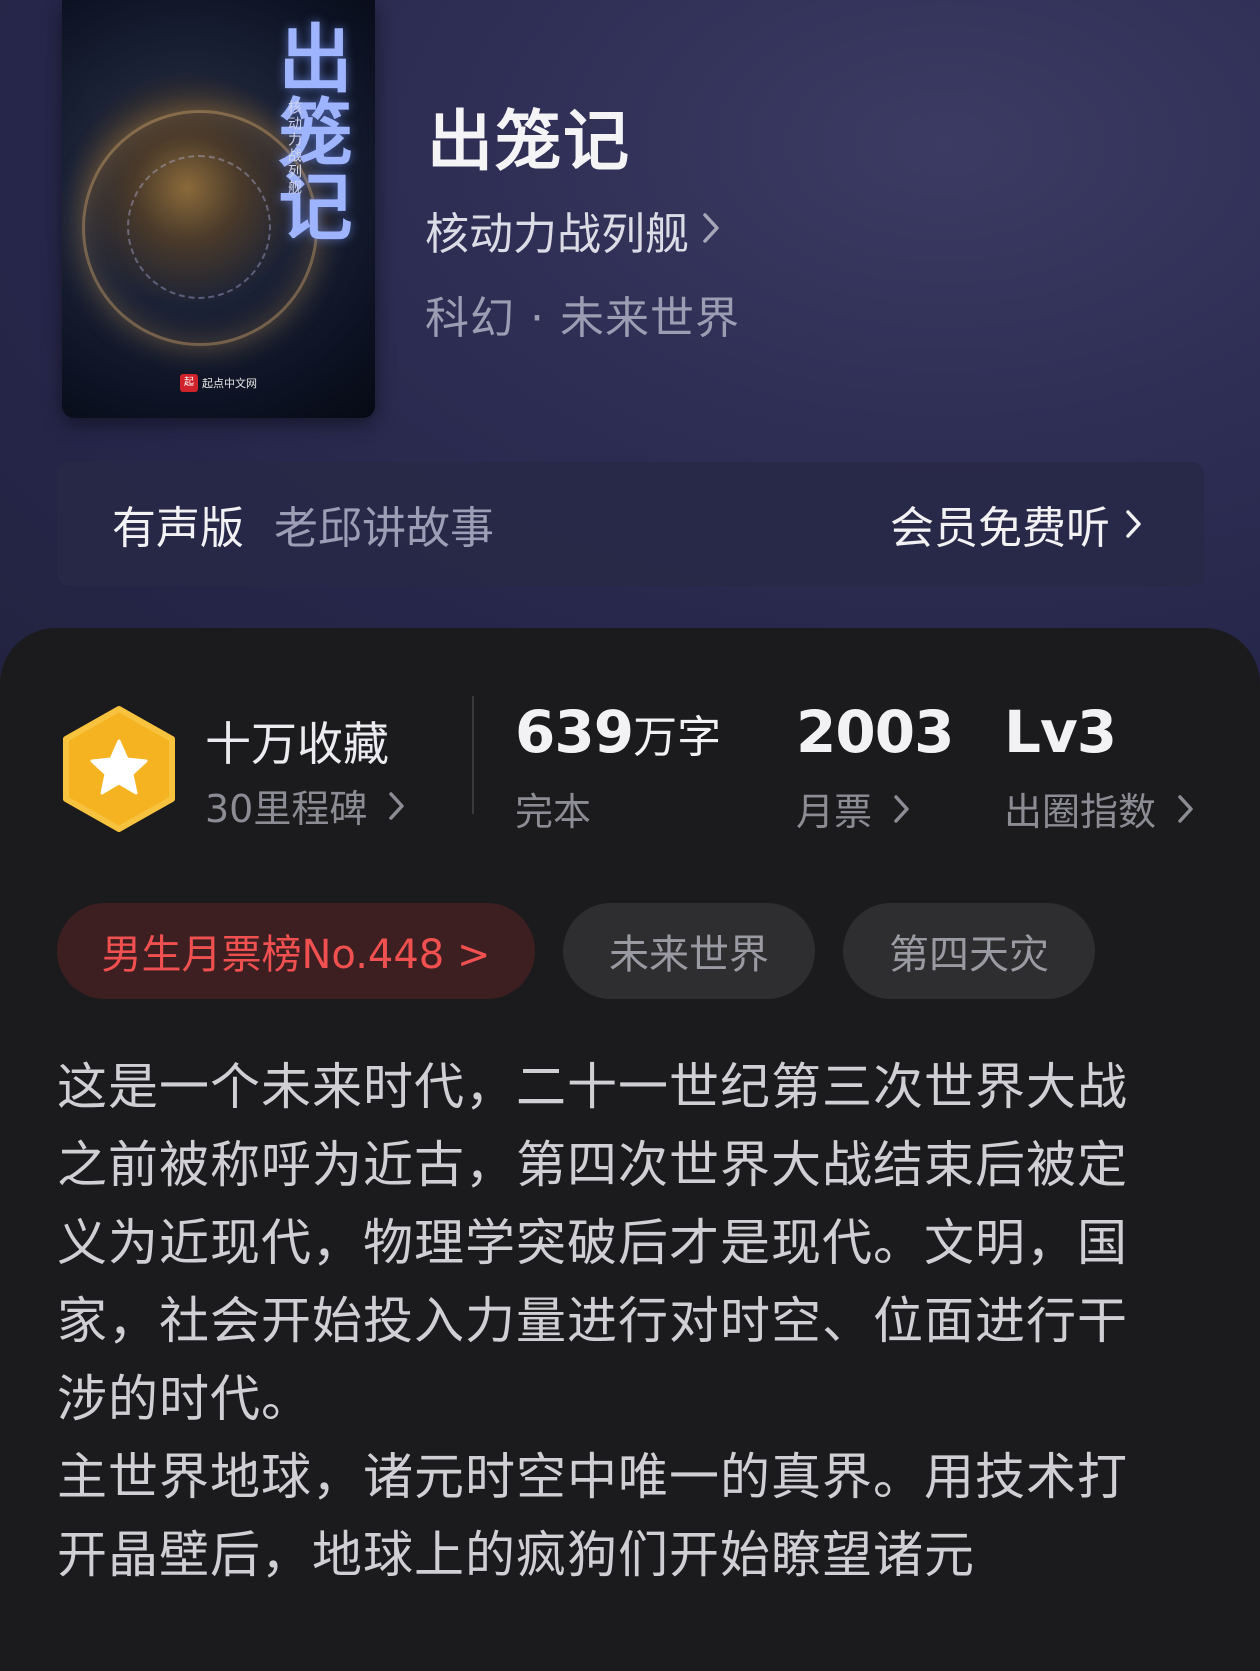 Image resolution: width=1260 pixels, height=1671 pixels. I want to click on milestone-label: 30里程碑, so click(286, 809).